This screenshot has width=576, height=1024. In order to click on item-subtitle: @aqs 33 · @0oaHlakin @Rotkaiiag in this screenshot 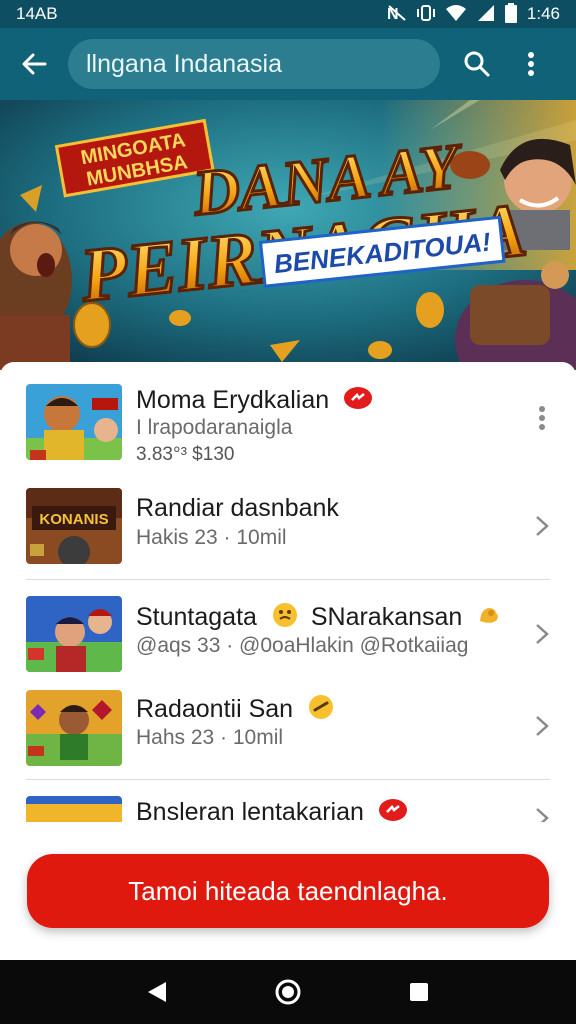, I will do `click(302, 645)`.